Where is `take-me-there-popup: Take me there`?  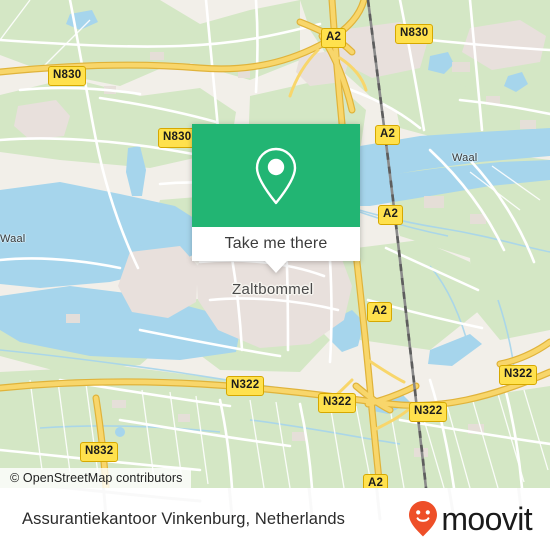
take-me-there-popup: Take me there is located at coordinates (276, 198).